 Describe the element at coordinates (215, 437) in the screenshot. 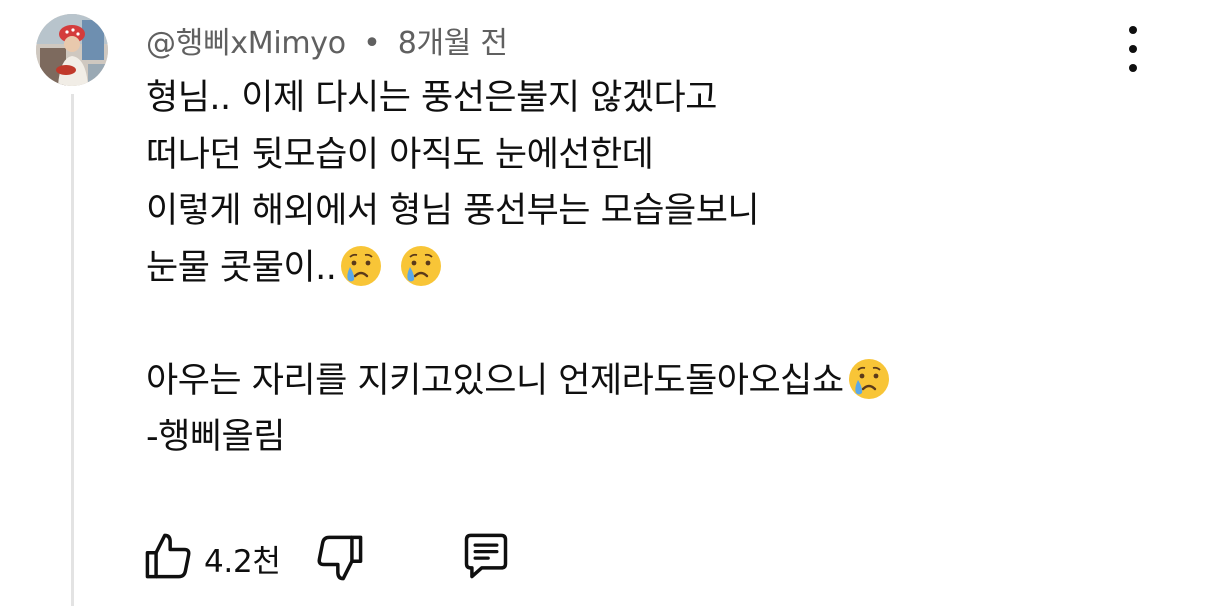

I see `comment-signature: -행삐올림` at that location.